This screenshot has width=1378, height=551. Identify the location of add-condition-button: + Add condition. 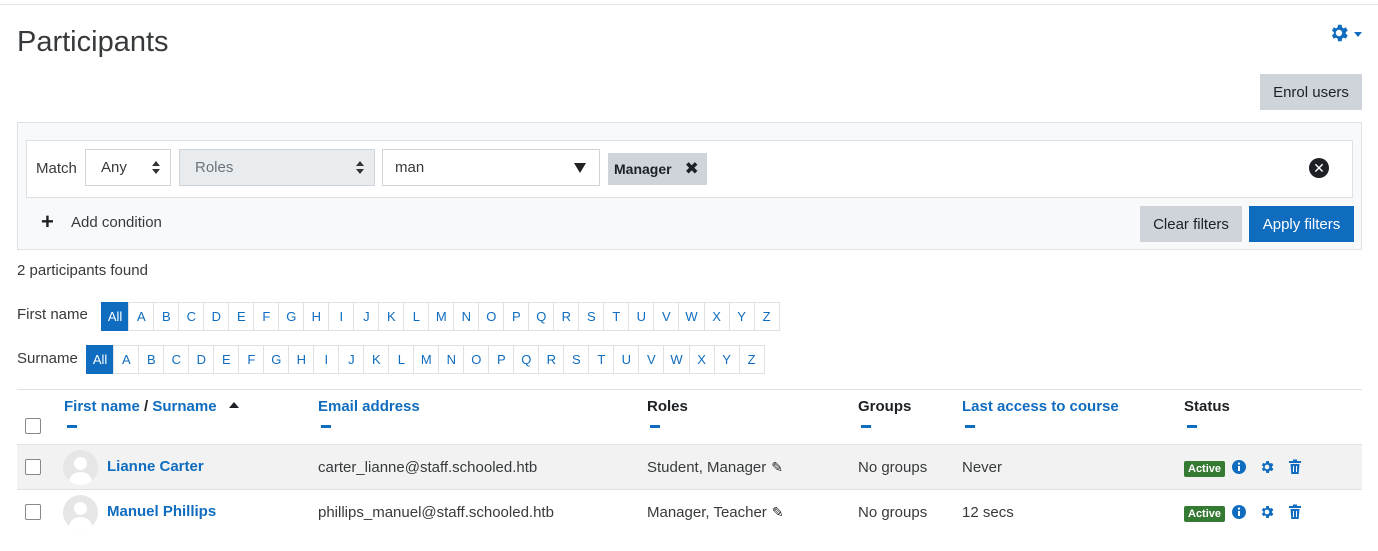
(101, 222).